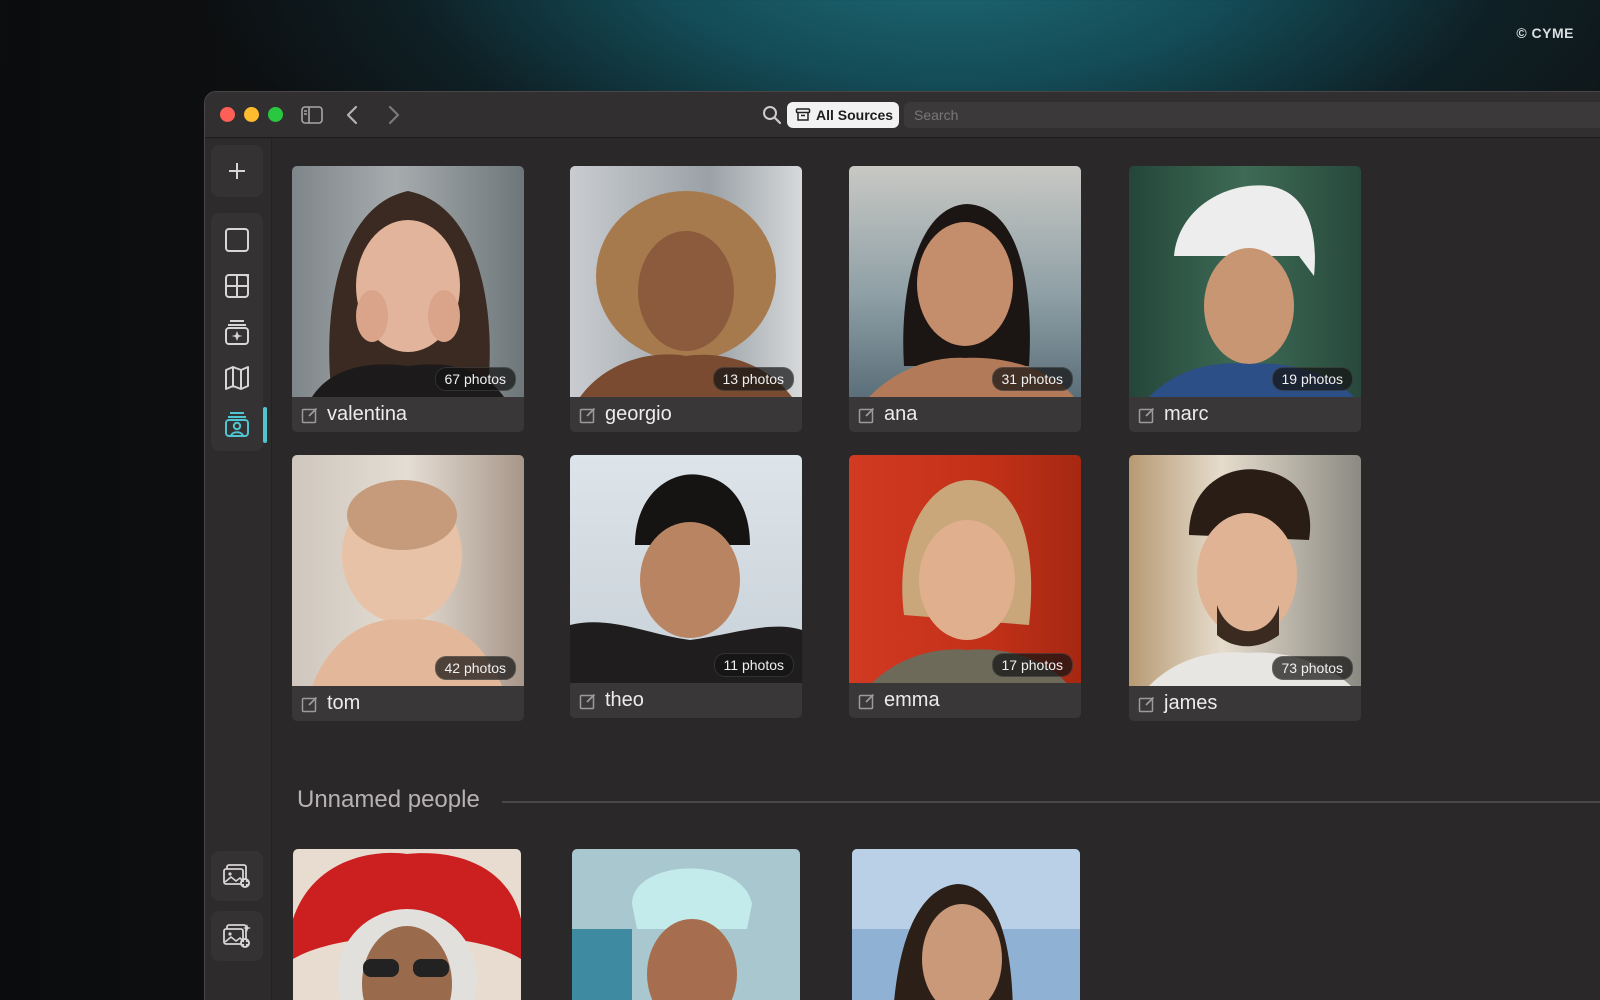 This screenshot has width=1600, height=1000. I want to click on square-icon, so click(237, 240).